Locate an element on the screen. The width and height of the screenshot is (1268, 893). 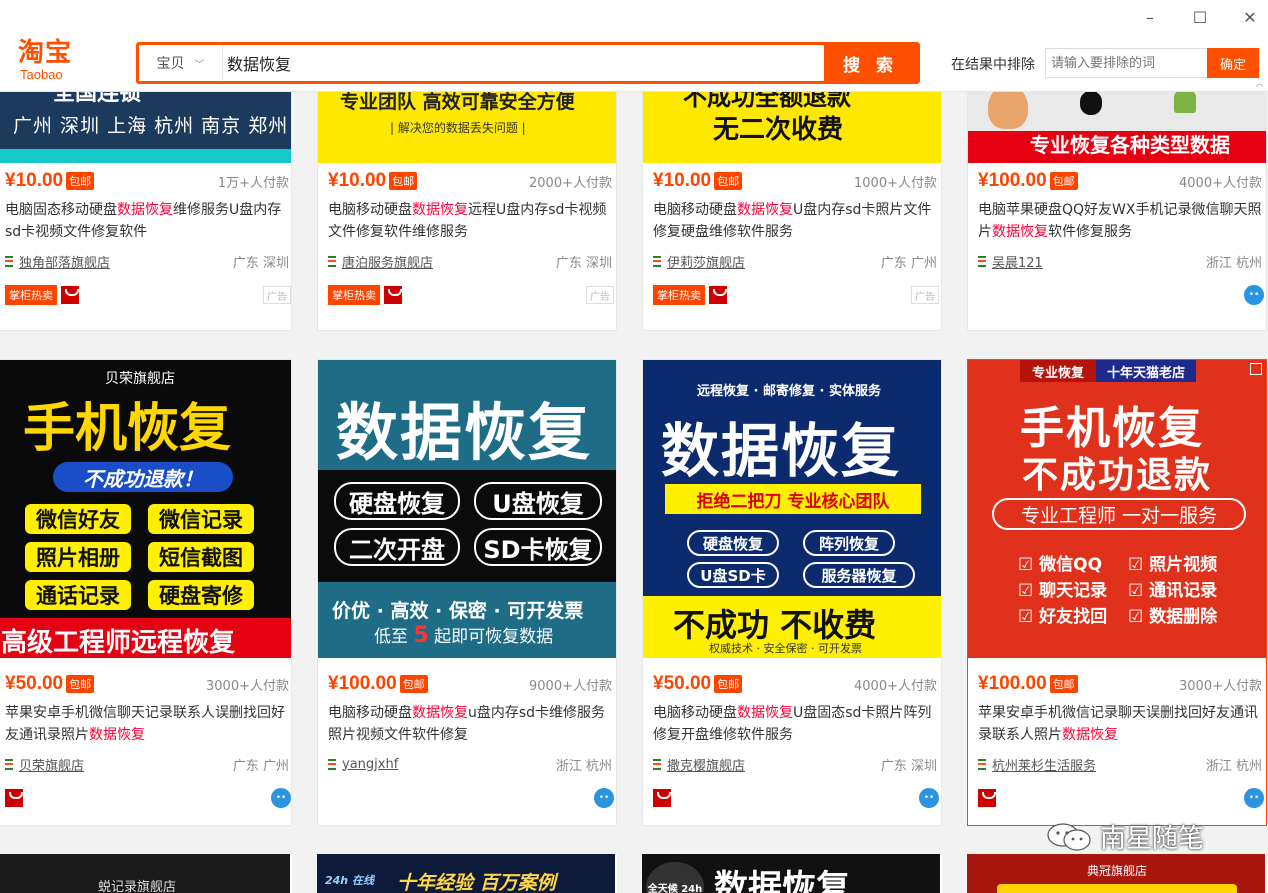
search-button: 搜 索 is located at coordinates (870, 63).